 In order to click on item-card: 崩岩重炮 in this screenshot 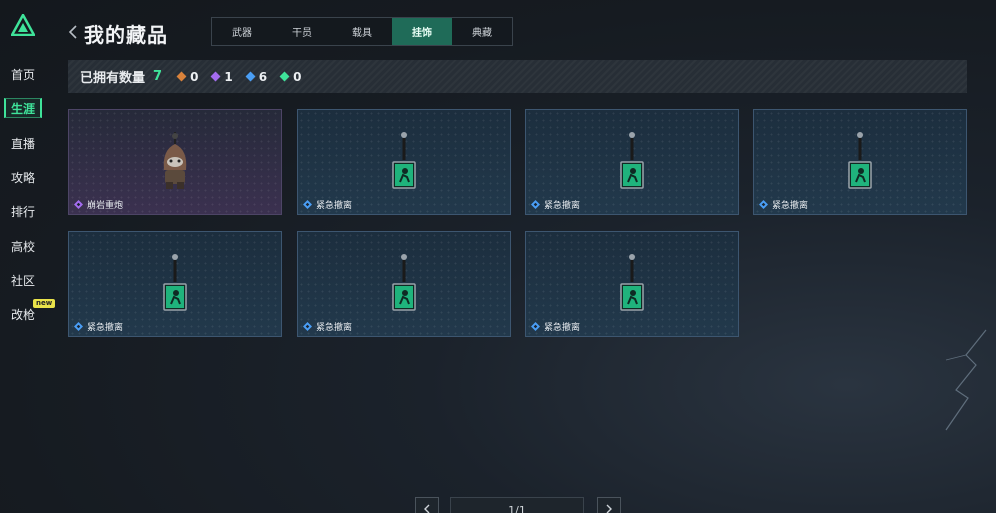, I will do `click(175, 162)`.